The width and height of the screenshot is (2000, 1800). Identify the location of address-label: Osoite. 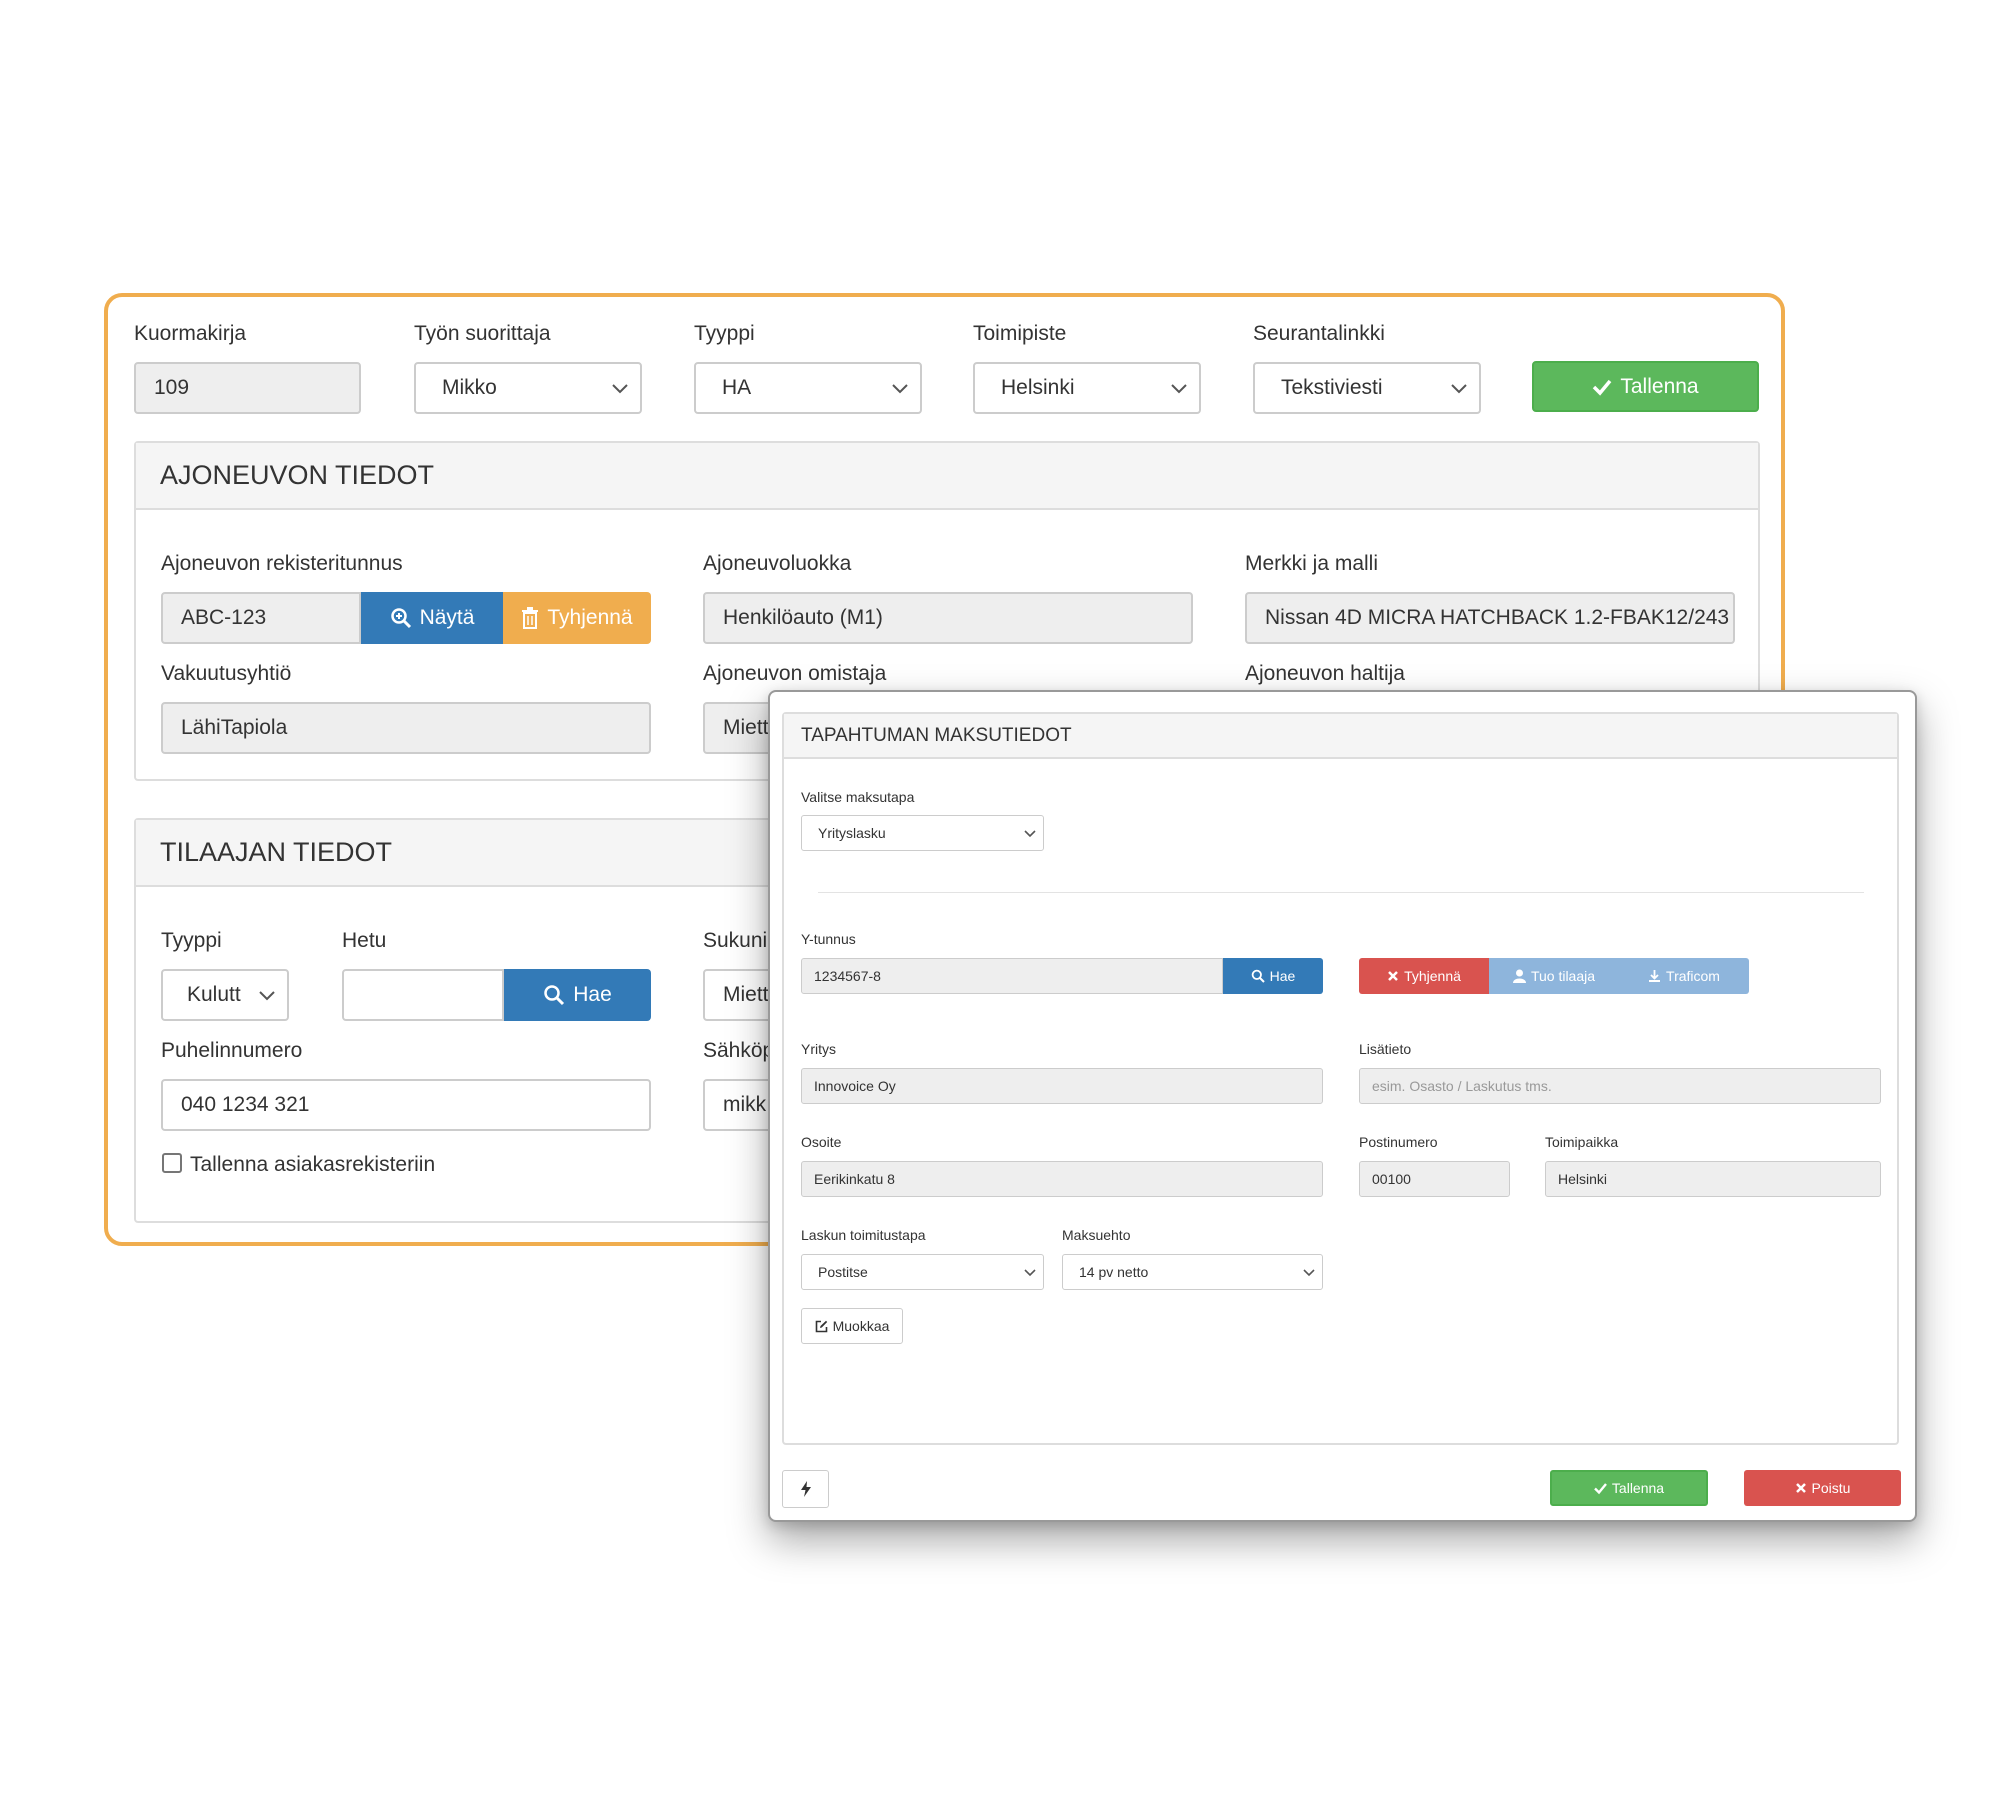
(821, 1142).